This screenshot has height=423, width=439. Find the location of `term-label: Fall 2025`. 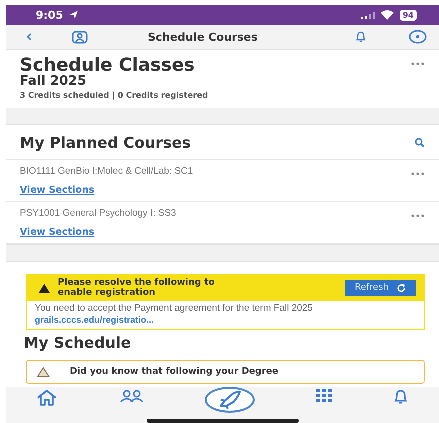

term-label: Fall 2025 is located at coordinates (54, 82).